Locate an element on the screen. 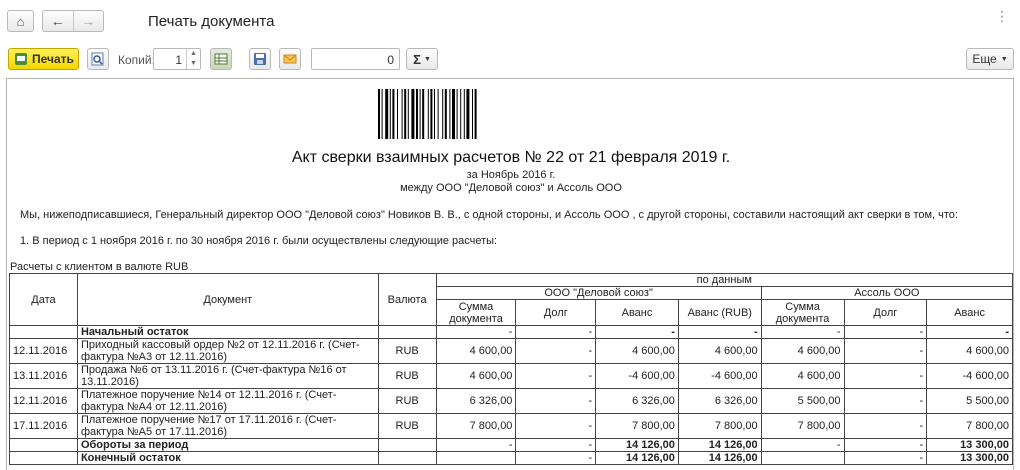 The image size is (1020, 470). copies-value: 1 is located at coordinates (178, 60).